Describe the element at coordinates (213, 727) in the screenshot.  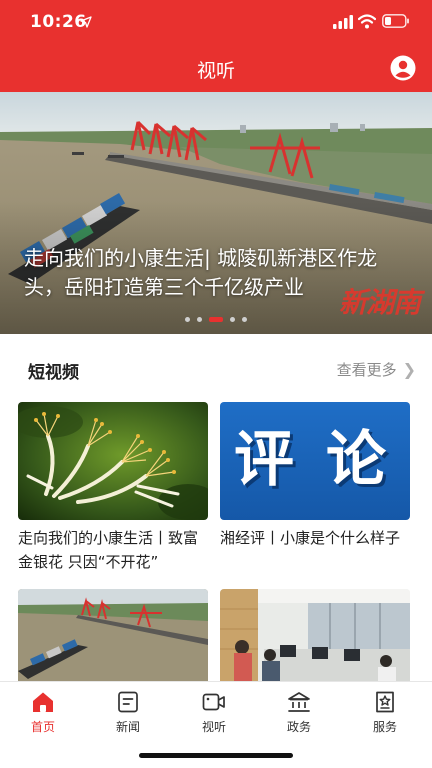
I see `tab-label: 视听` at that location.